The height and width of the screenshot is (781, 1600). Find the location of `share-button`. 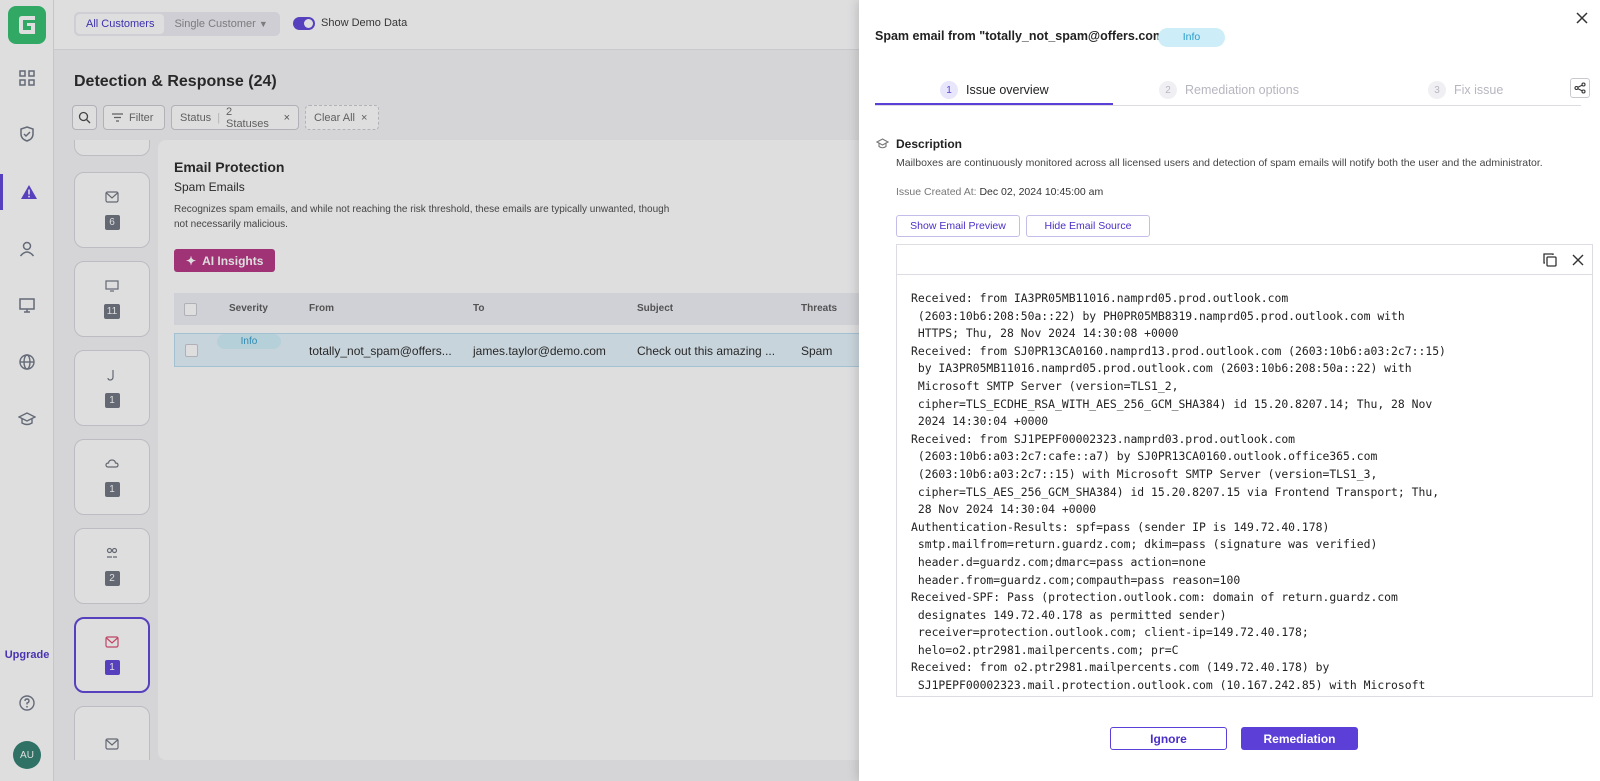

share-button is located at coordinates (1580, 88).